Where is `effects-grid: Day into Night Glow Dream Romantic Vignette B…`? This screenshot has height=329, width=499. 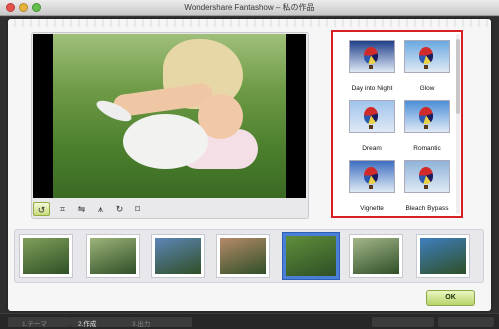 effects-grid: Day into Night Glow Dream Romantic Vignette B… is located at coordinates (395, 124).